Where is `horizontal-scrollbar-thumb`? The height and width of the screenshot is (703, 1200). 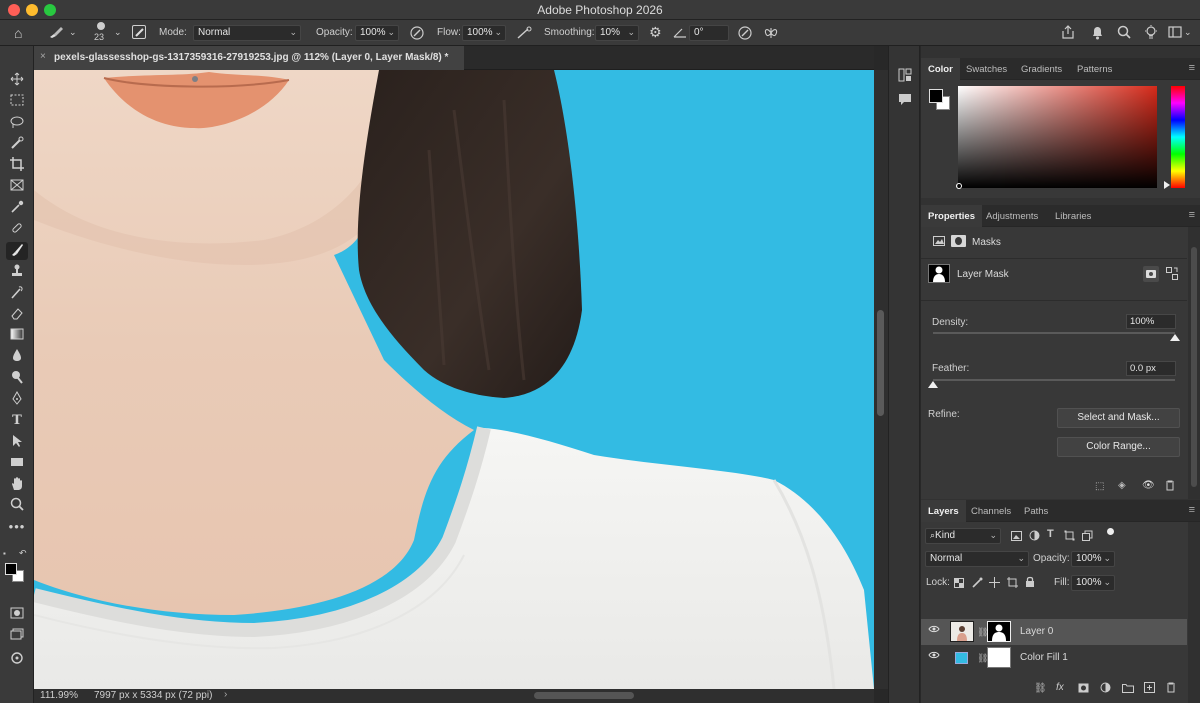
horizontal-scrollbar-thumb is located at coordinates (584, 695).